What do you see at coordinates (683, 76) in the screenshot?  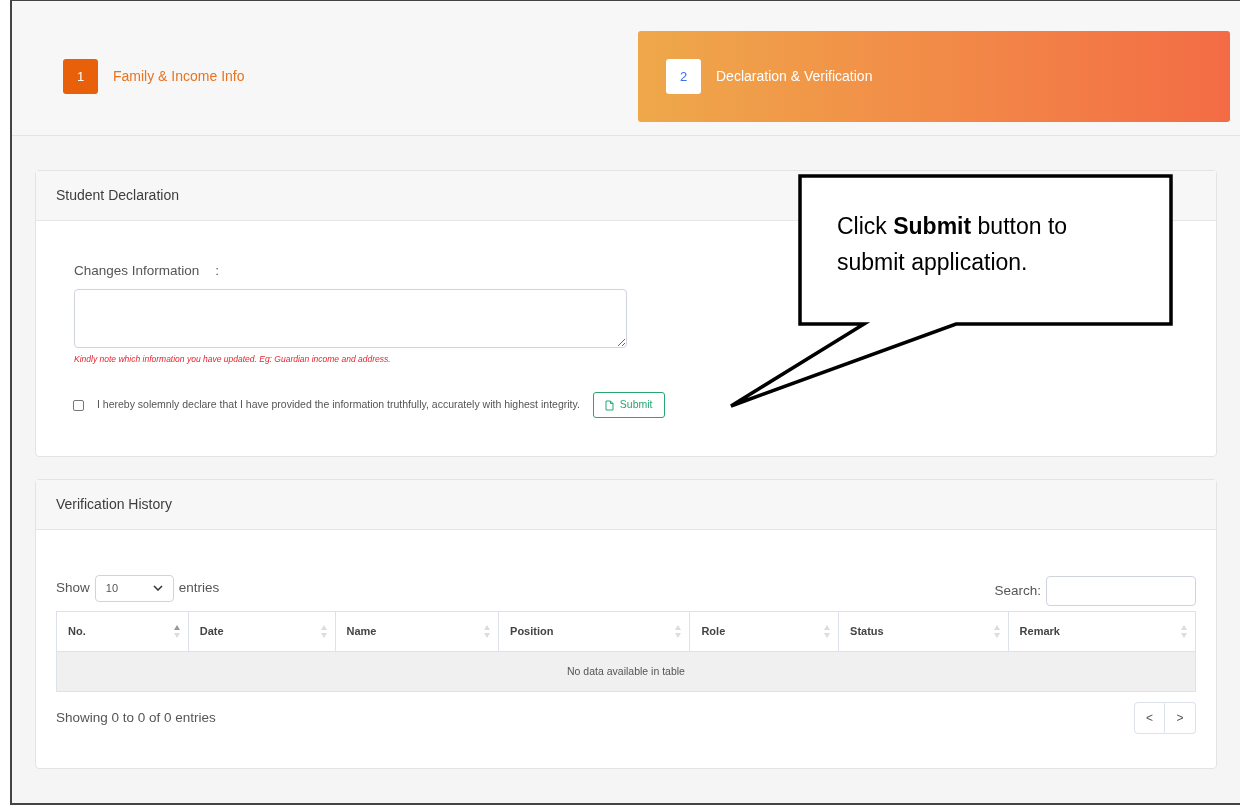 I see `step-number: 2` at bounding box center [683, 76].